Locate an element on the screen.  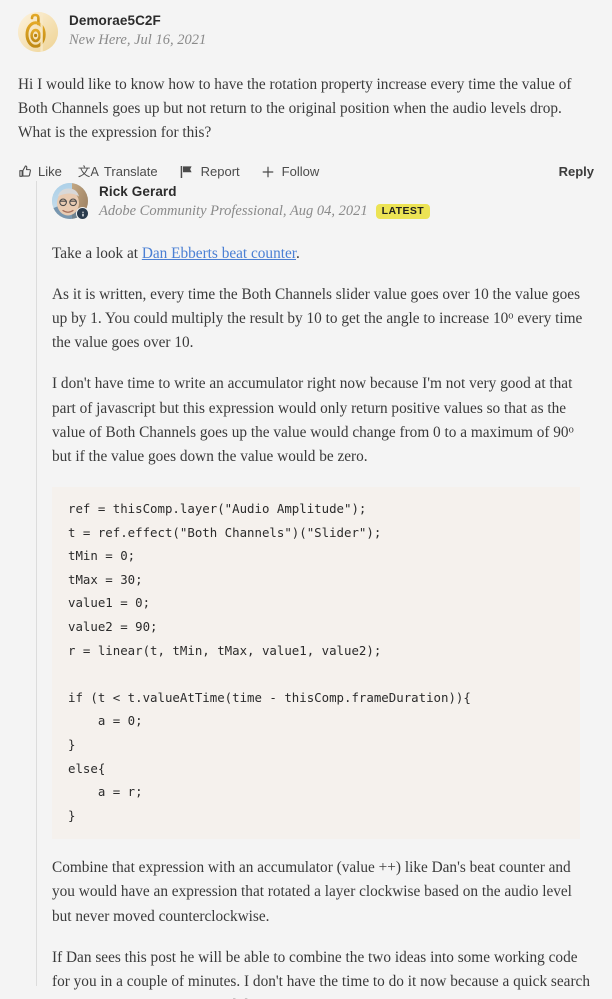
author-name: Demorae5C2F is located at coordinates (137, 21).